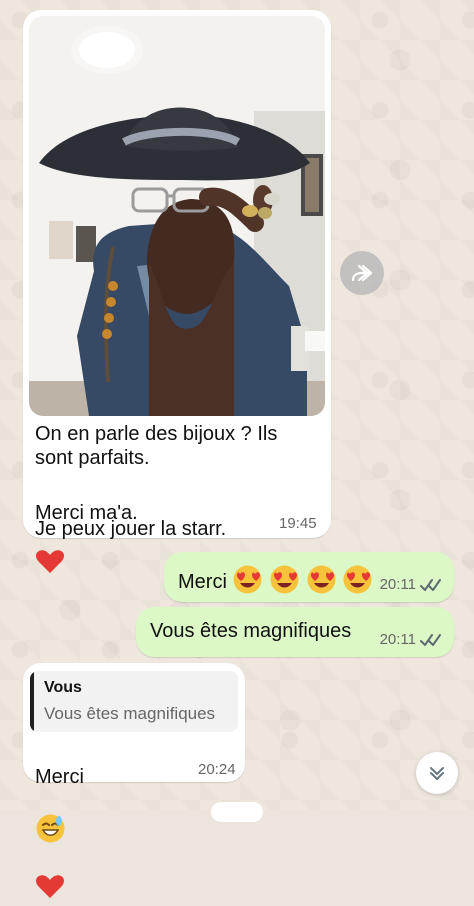 The width and height of the screenshot is (474, 906). I want to click on reply-message-text: Merci, so click(59, 823).